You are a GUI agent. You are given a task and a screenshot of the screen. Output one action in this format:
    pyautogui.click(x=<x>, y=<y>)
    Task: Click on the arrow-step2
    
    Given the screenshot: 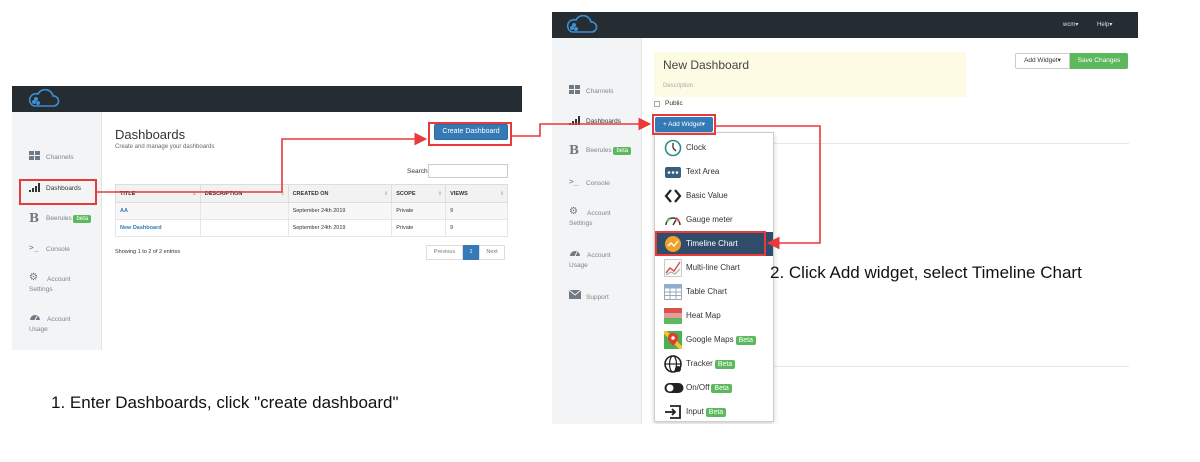 What is the action you would take?
    pyautogui.click(x=768, y=187)
    